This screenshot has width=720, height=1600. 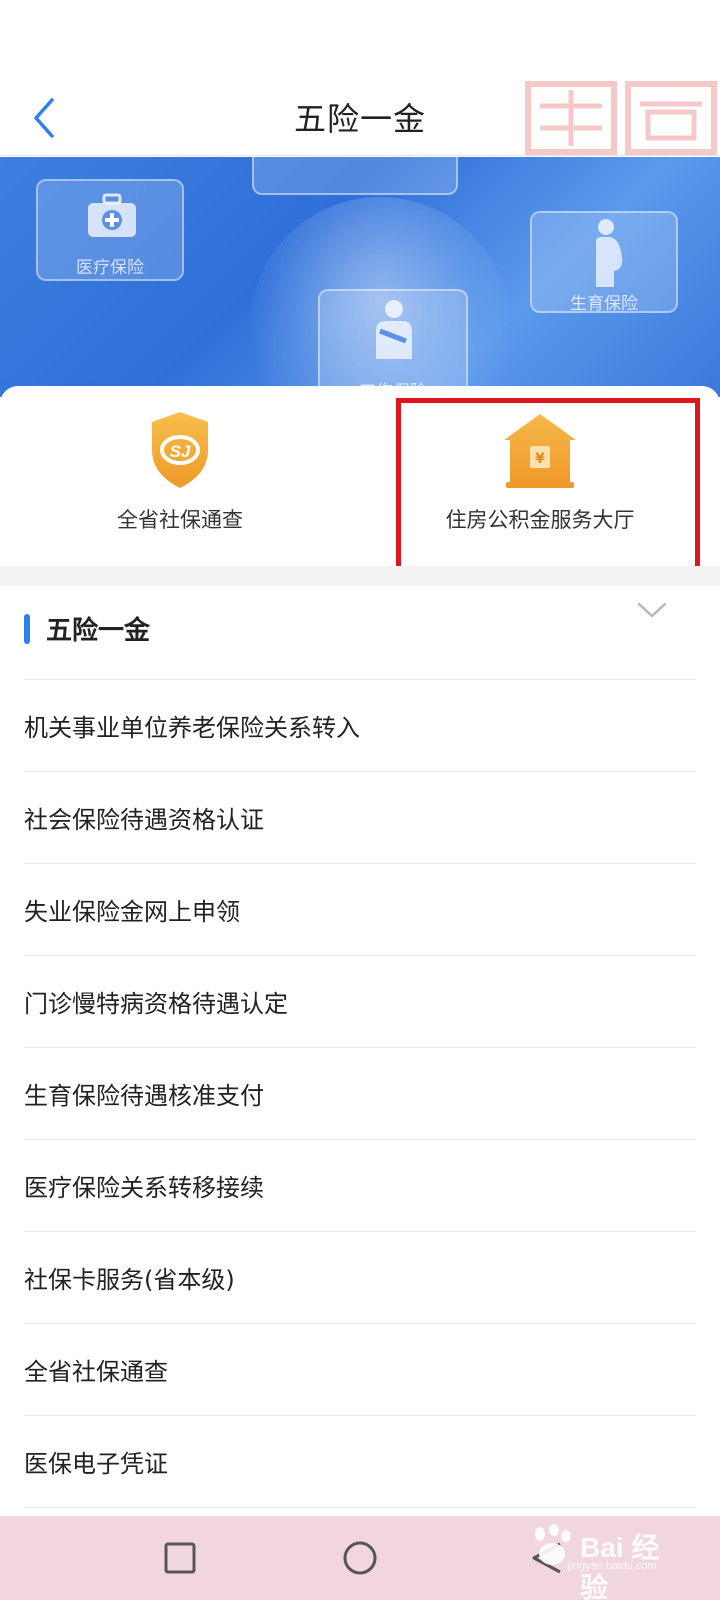 I want to click on status-bar, so click(x=360, y=40).